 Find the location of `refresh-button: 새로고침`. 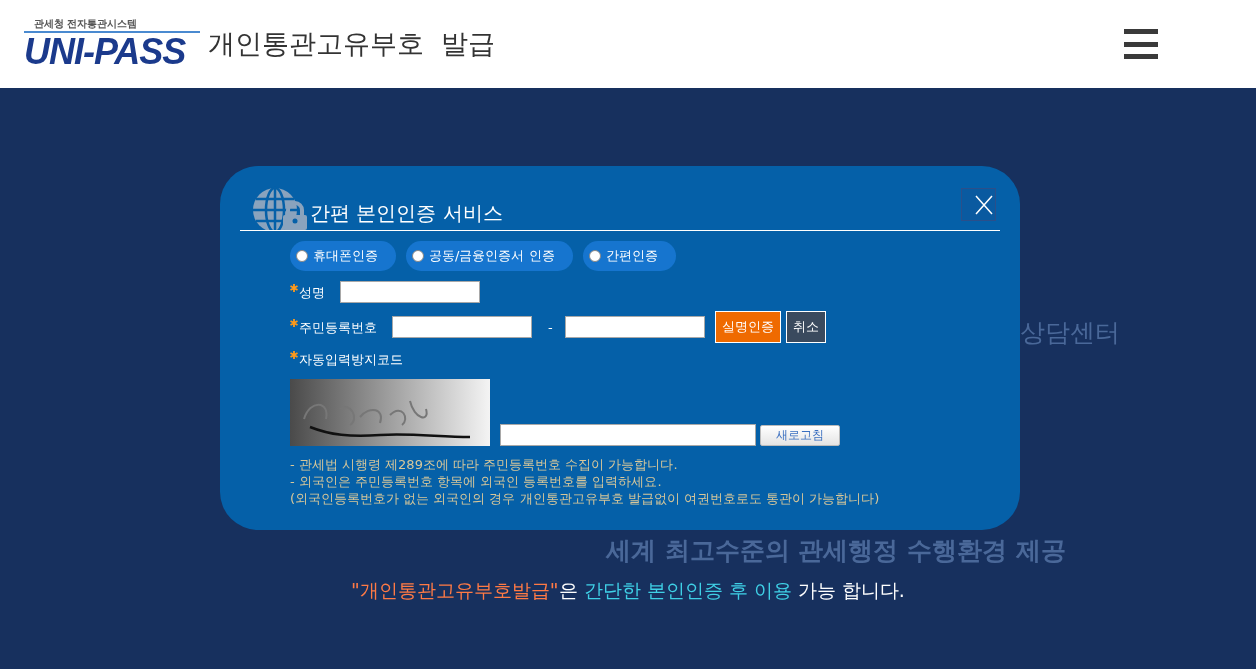

refresh-button: 새로고침 is located at coordinates (800, 435).